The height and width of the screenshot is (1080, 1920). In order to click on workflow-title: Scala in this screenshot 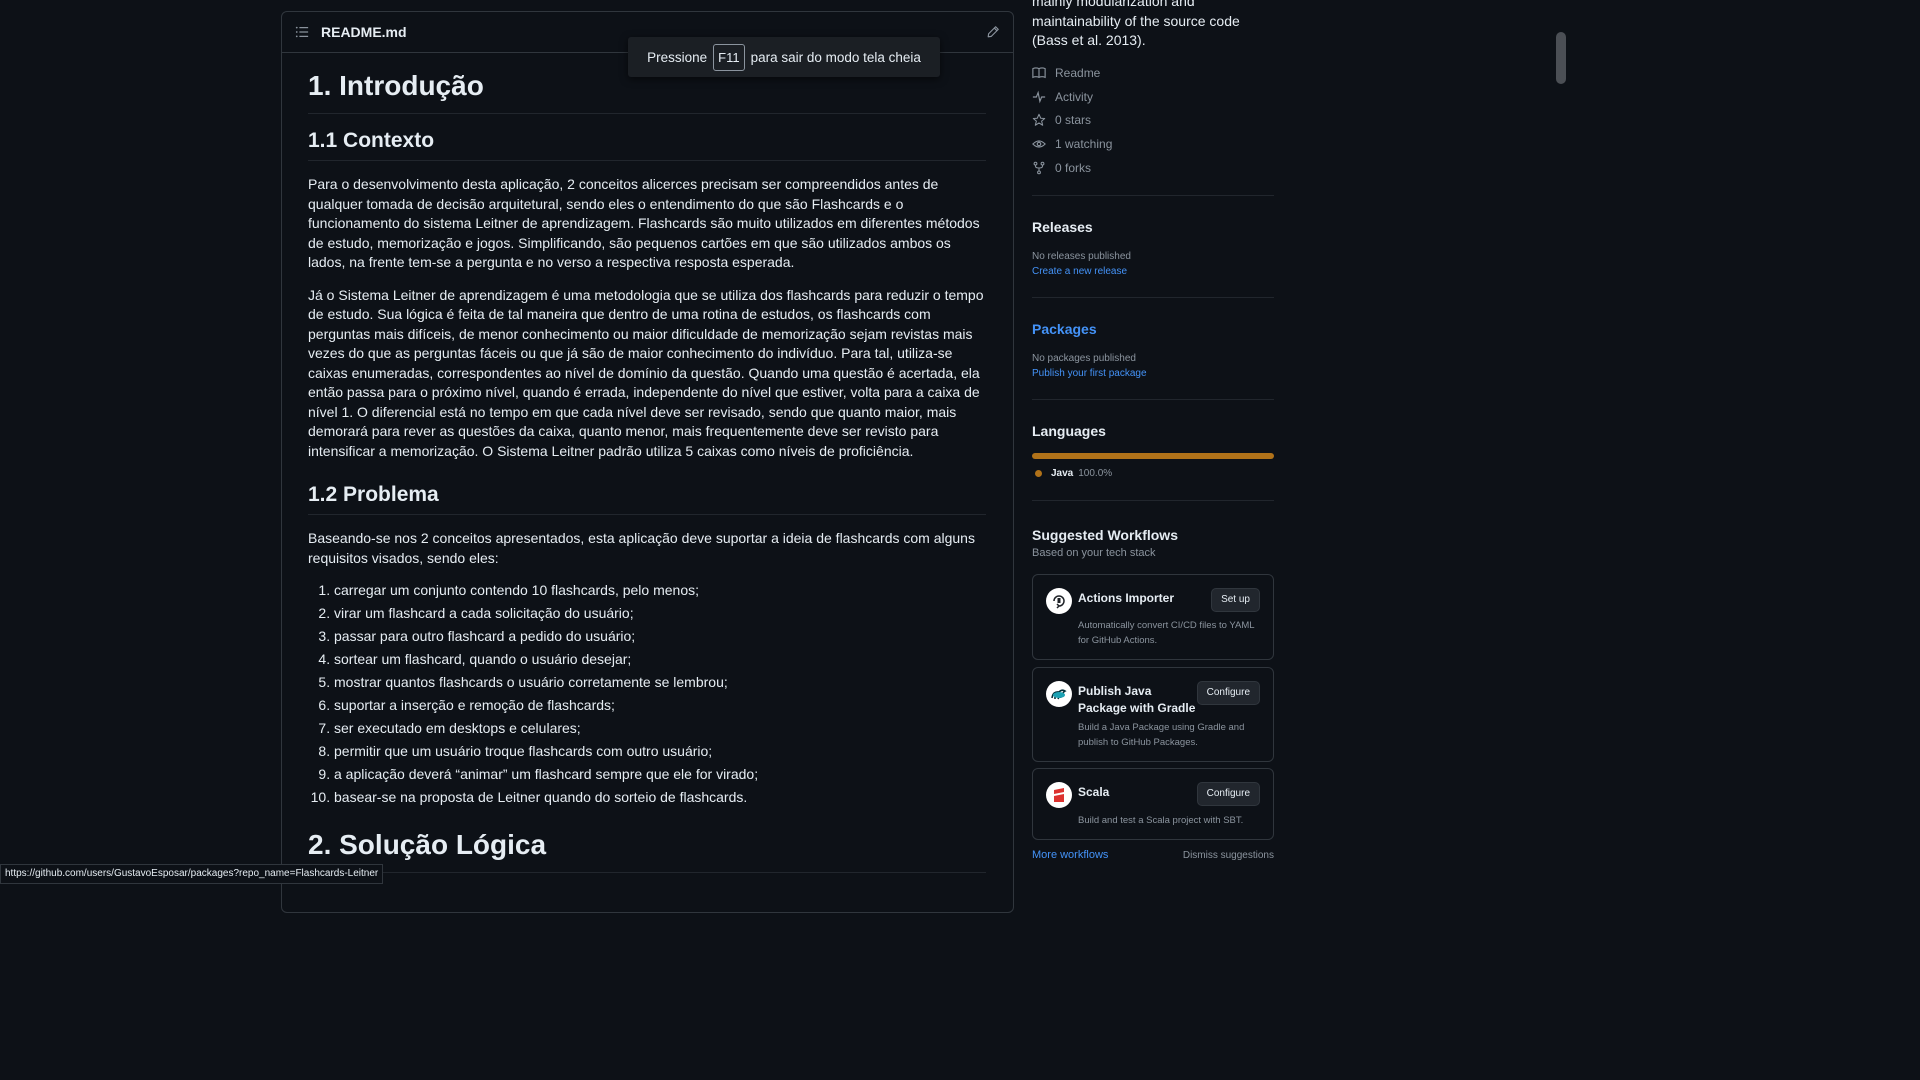, I will do `click(1094, 792)`.